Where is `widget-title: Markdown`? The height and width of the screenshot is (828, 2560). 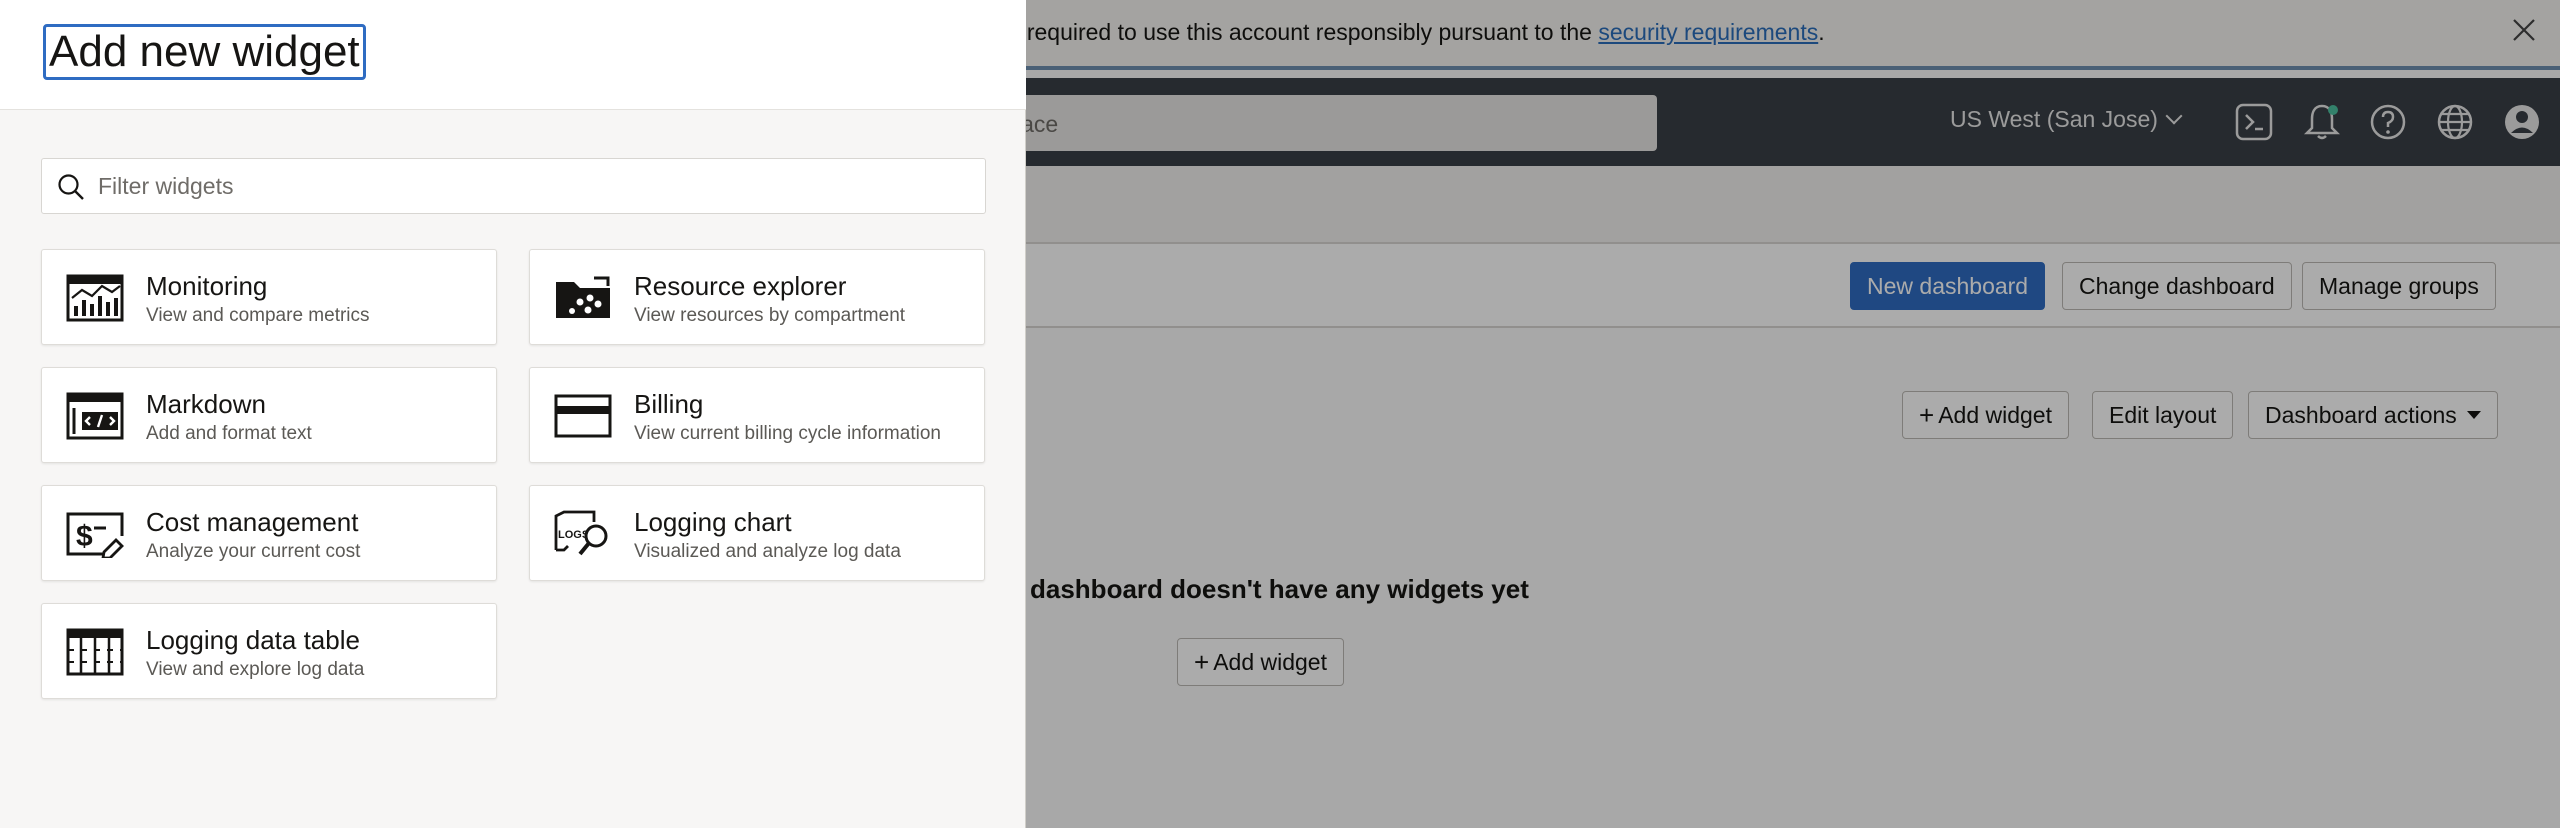 widget-title: Markdown is located at coordinates (206, 404).